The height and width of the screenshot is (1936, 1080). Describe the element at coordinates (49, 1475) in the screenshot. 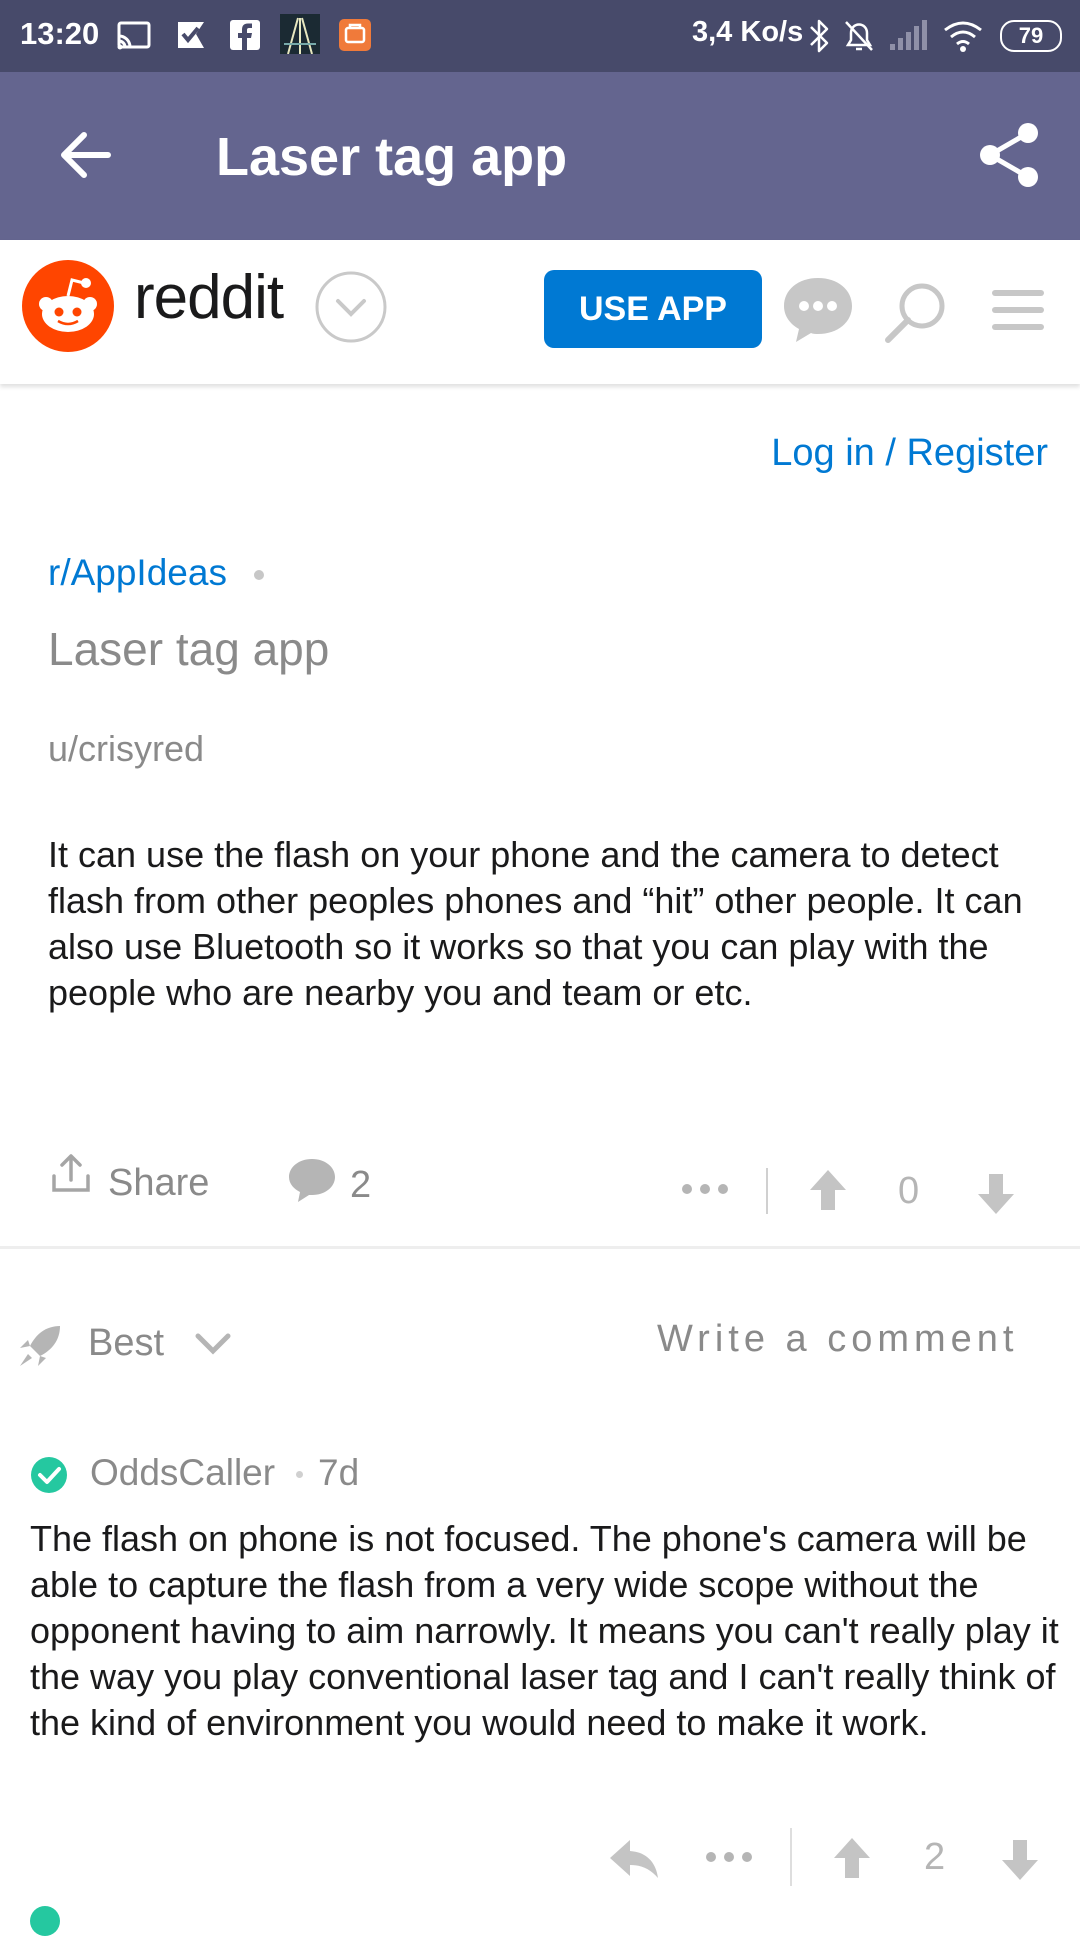

I see `verified-check-icon` at that location.